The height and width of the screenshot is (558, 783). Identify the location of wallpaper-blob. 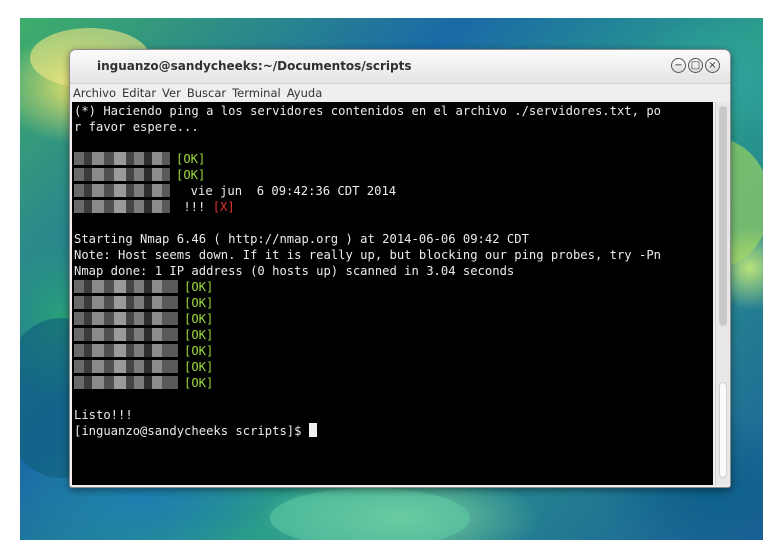
(370, 514).